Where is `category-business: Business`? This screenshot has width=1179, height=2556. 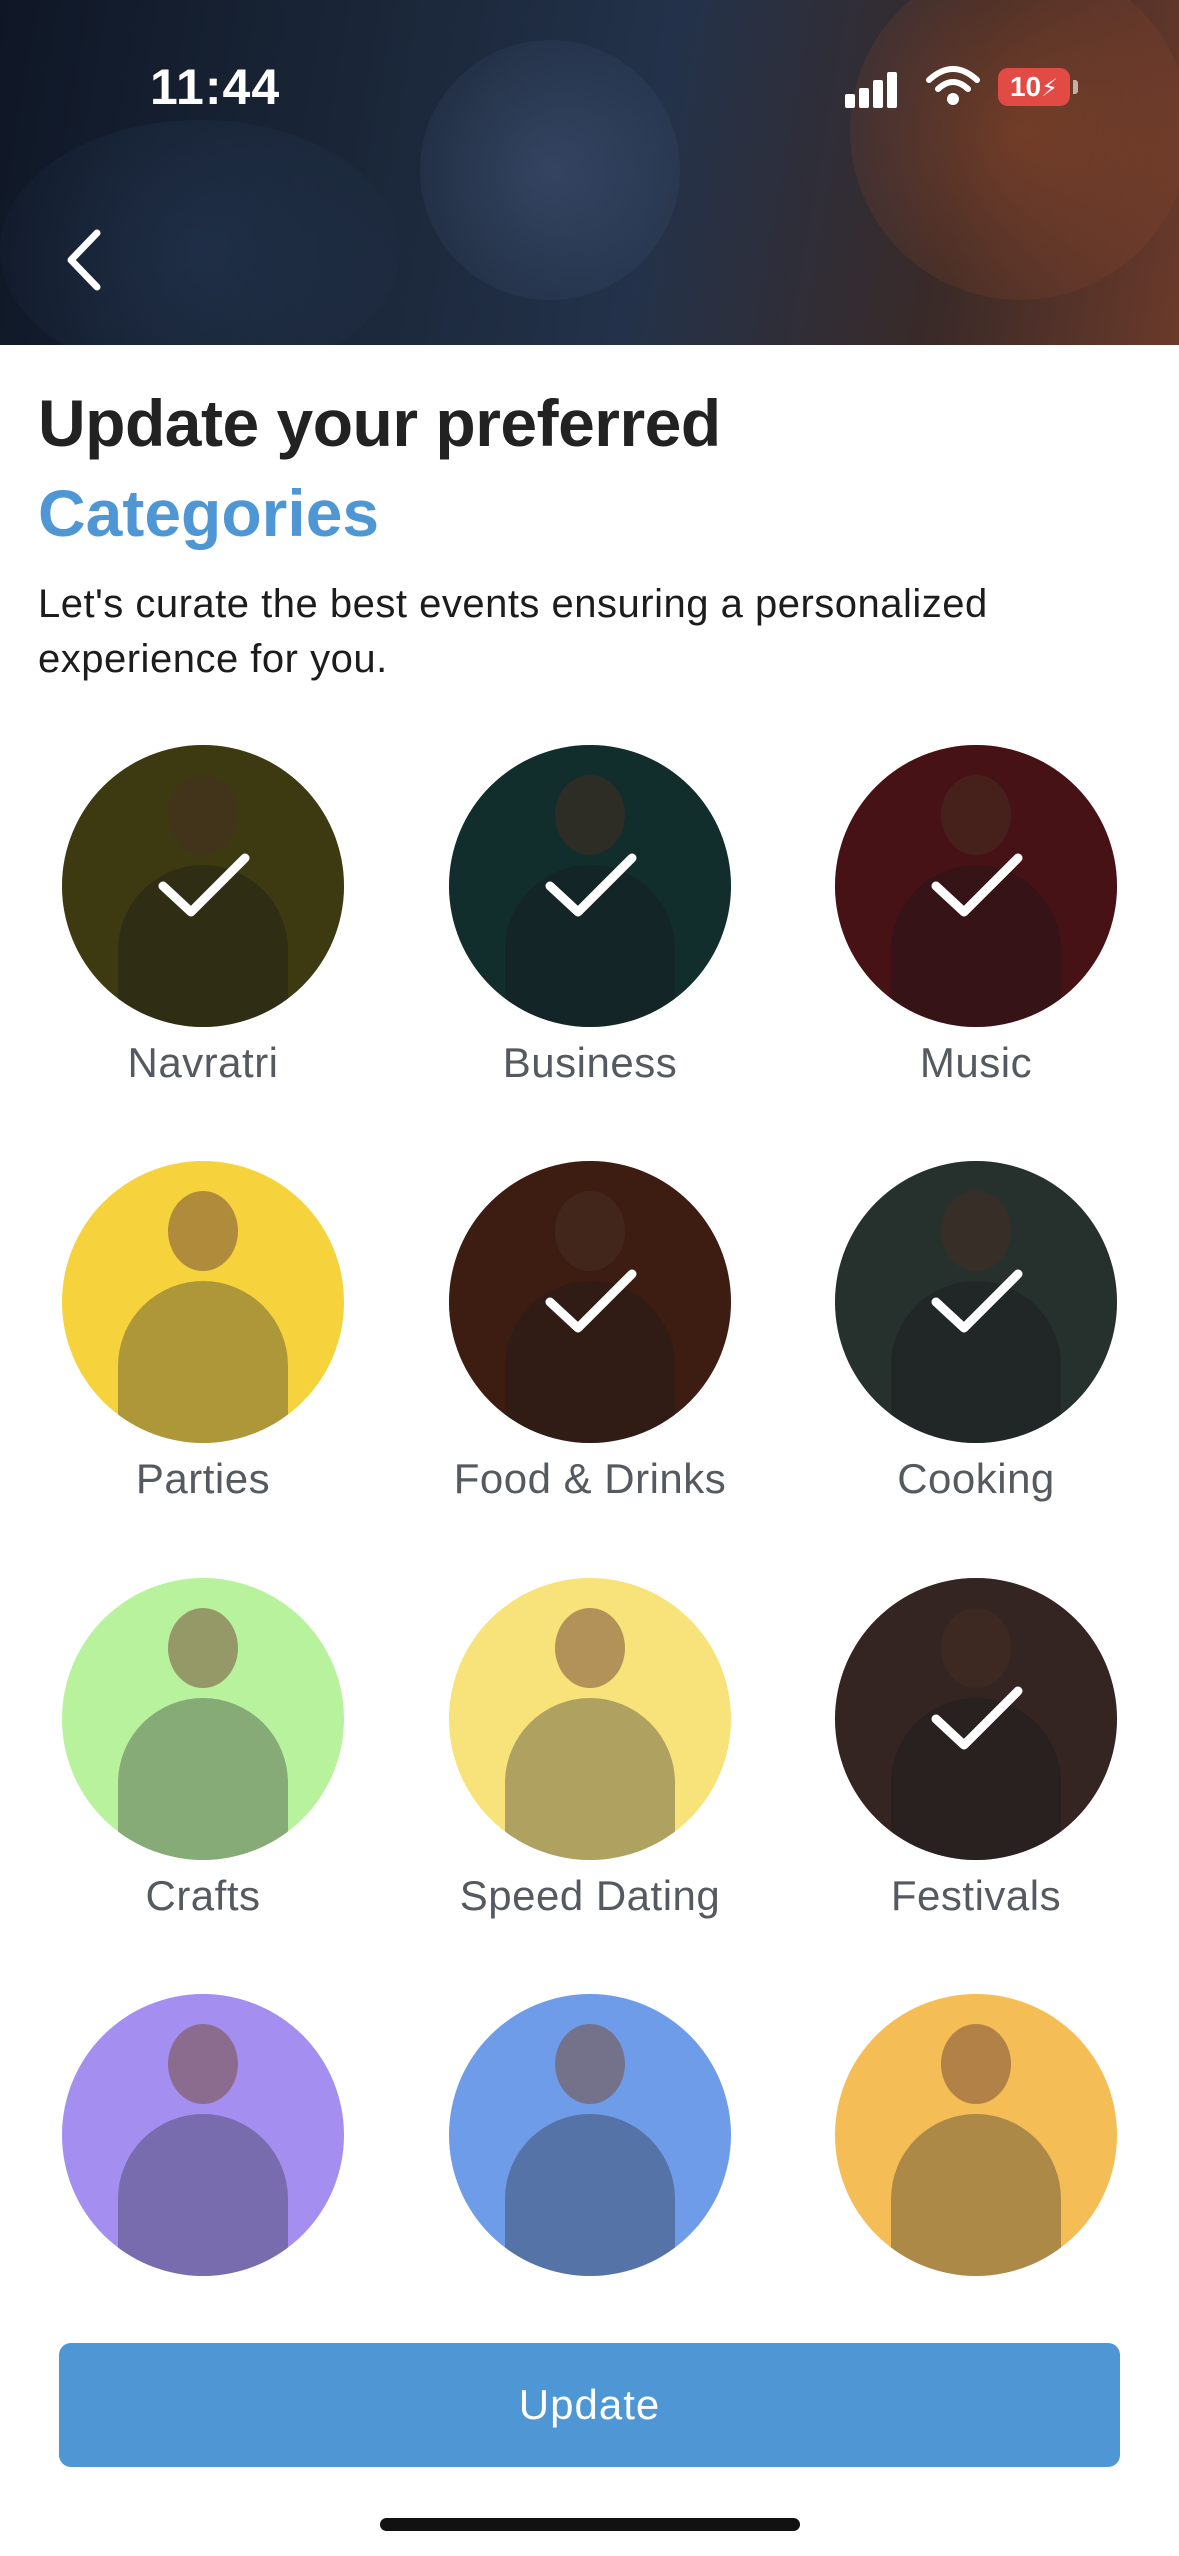
category-business: Business is located at coordinates (590, 916).